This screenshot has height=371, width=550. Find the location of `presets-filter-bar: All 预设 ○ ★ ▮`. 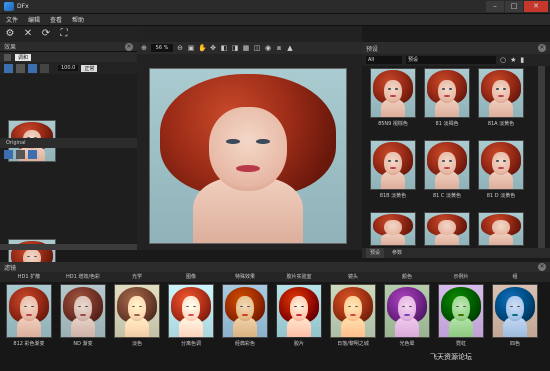

presets-filter-bar: All 预设 ○ ★ ▮ is located at coordinates (456, 60).